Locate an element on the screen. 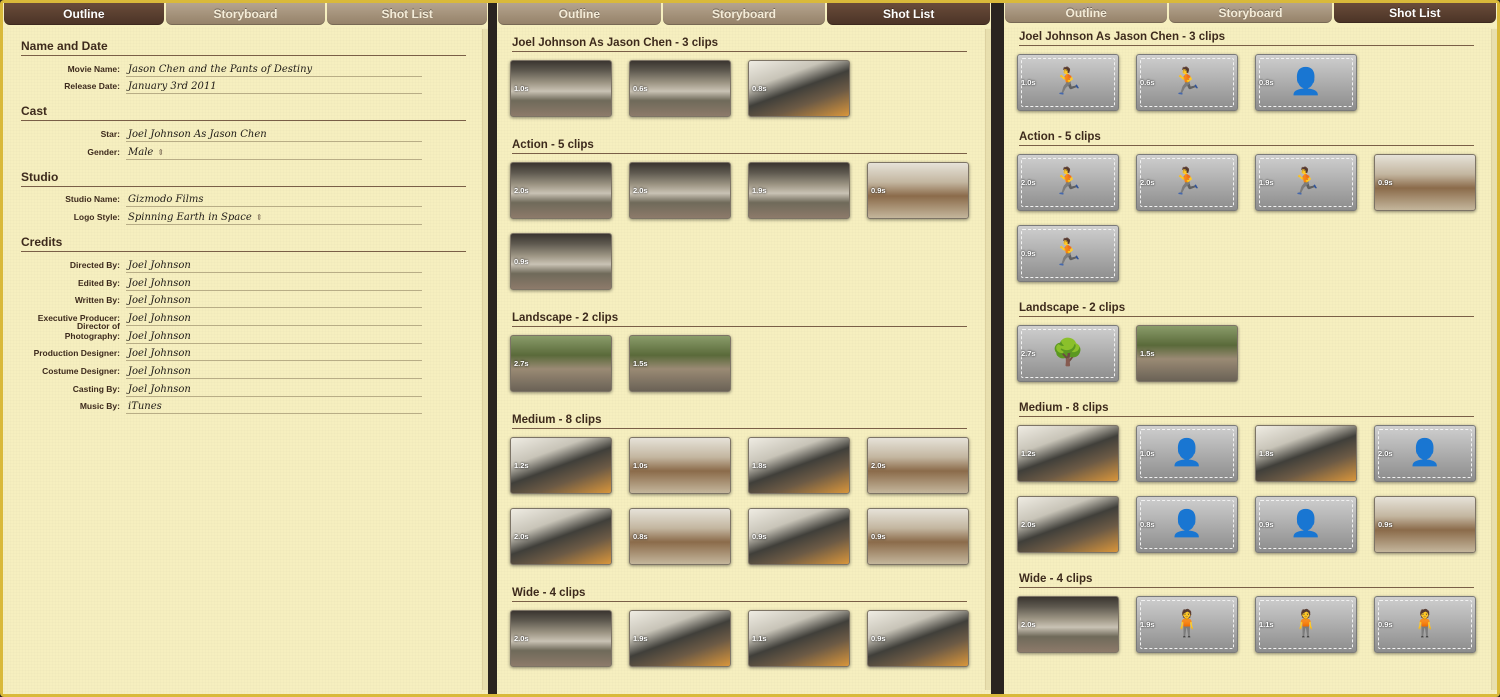 The height and width of the screenshot is (697, 1500). clip-duration: 1.5s is located at coordinates (640, 363).